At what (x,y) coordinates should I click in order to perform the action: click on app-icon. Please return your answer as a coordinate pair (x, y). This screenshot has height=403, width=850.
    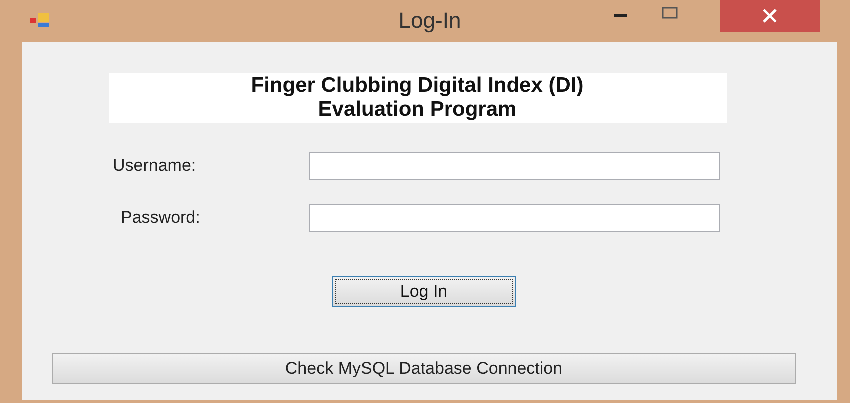
    Looking at the image, I should click on (40, 20).